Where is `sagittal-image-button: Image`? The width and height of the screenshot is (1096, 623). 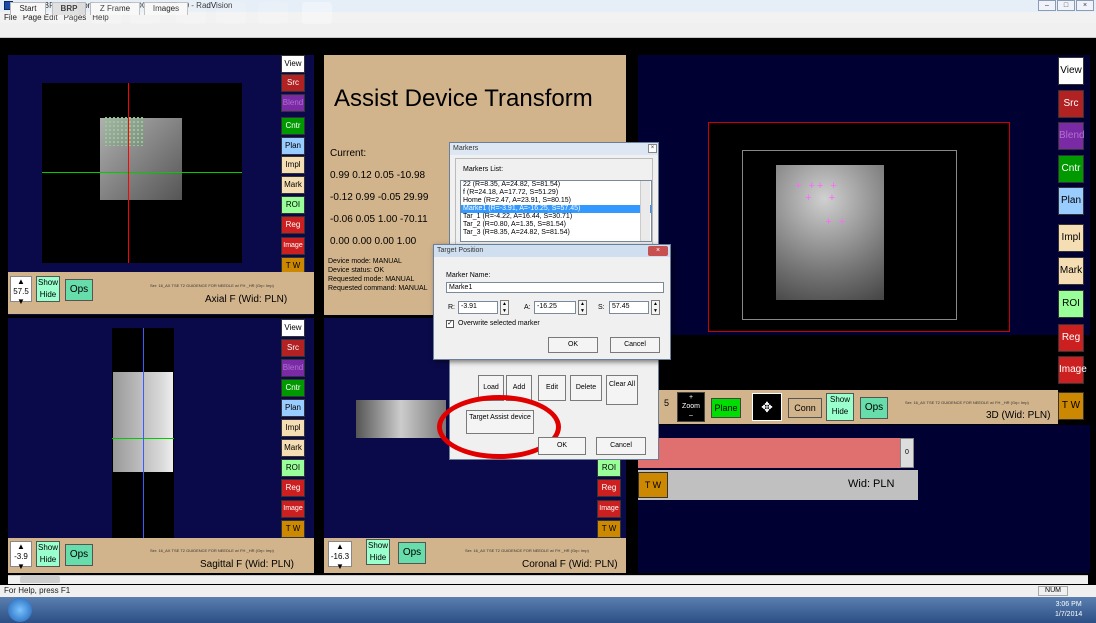
sagittal-image-button: Image is located at coordinates (293, 509).